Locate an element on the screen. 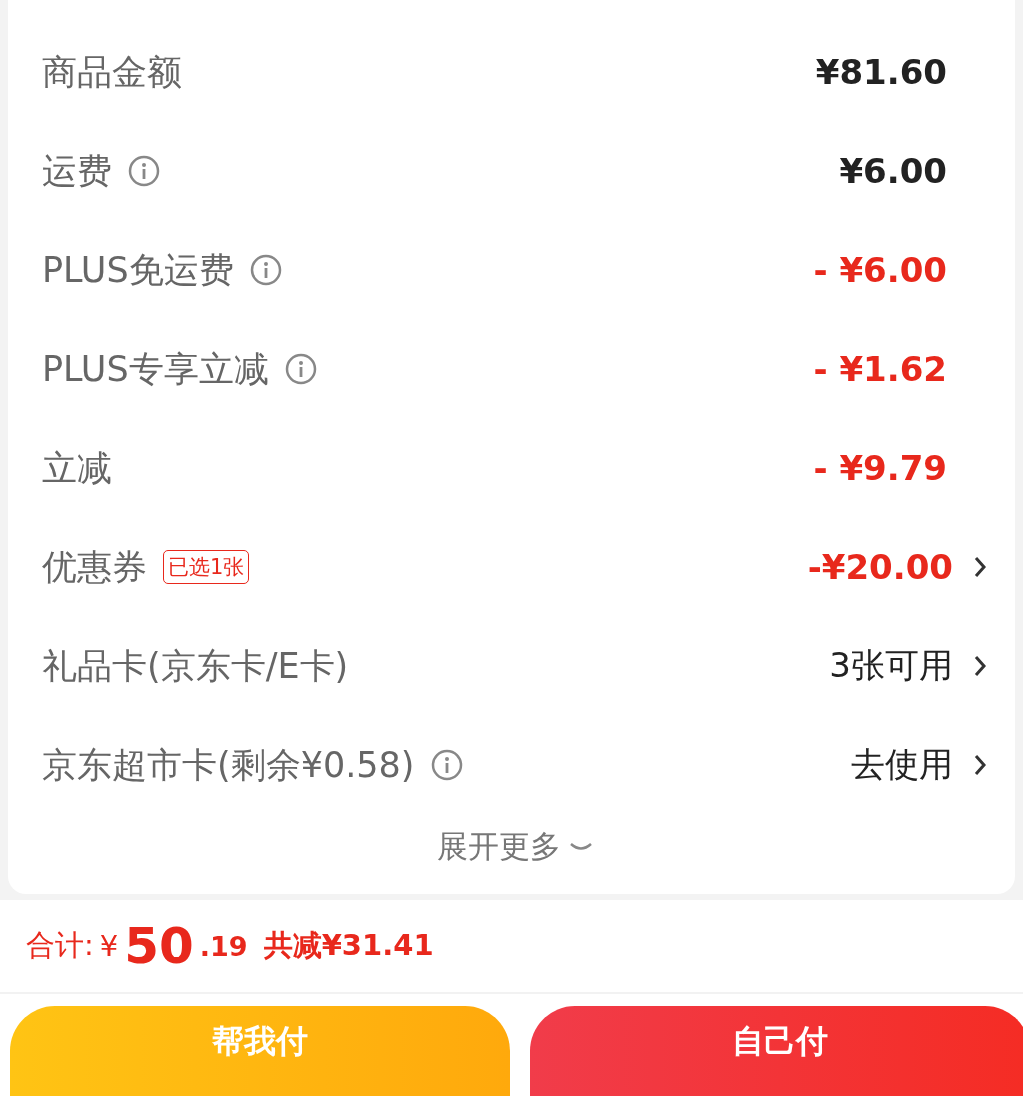 The width and height of the screenshot is (1023, 1096). price-value: - ¥9.79 is located at coordinates (880, 468).